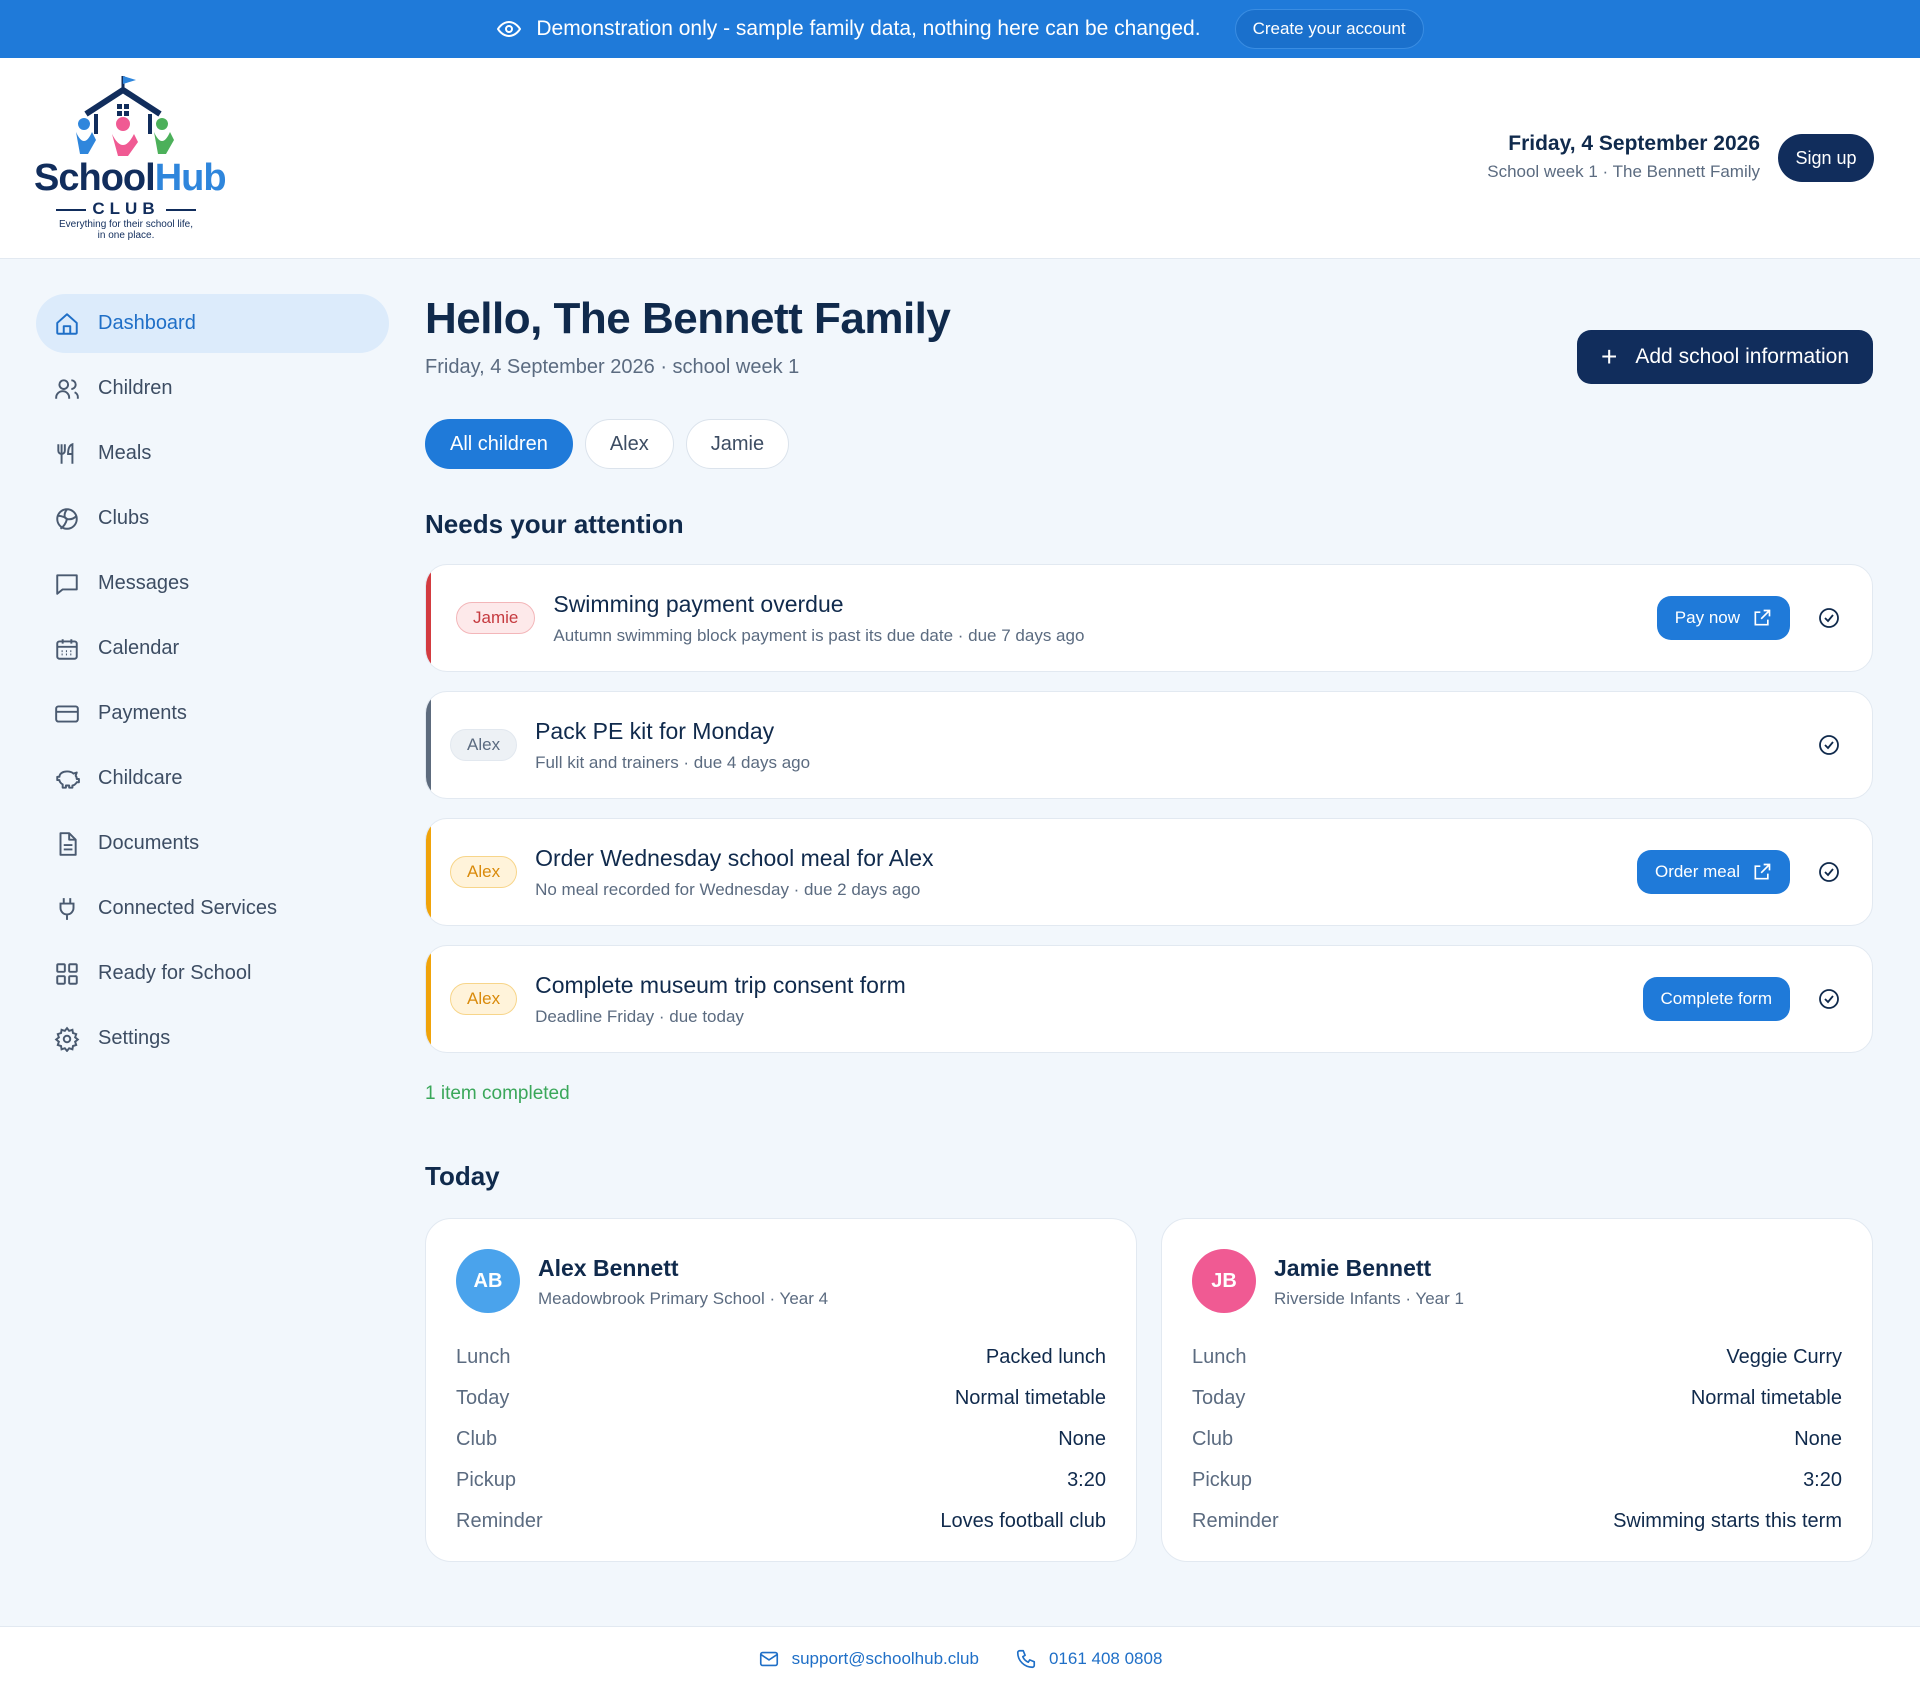  What do you see at coordinates (67, 714) in the screenshot?
I see `card-icon` at bounding box center [67, 714].